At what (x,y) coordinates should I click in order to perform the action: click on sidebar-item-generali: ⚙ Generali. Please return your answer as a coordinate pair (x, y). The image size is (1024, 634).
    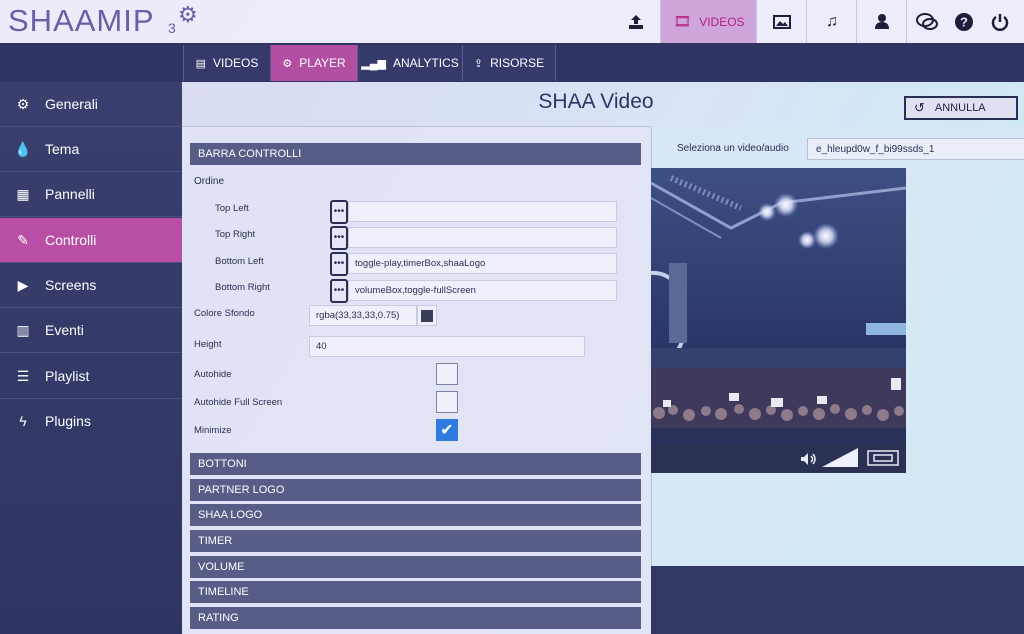
    Looking at the image, I should click on (91, 104).